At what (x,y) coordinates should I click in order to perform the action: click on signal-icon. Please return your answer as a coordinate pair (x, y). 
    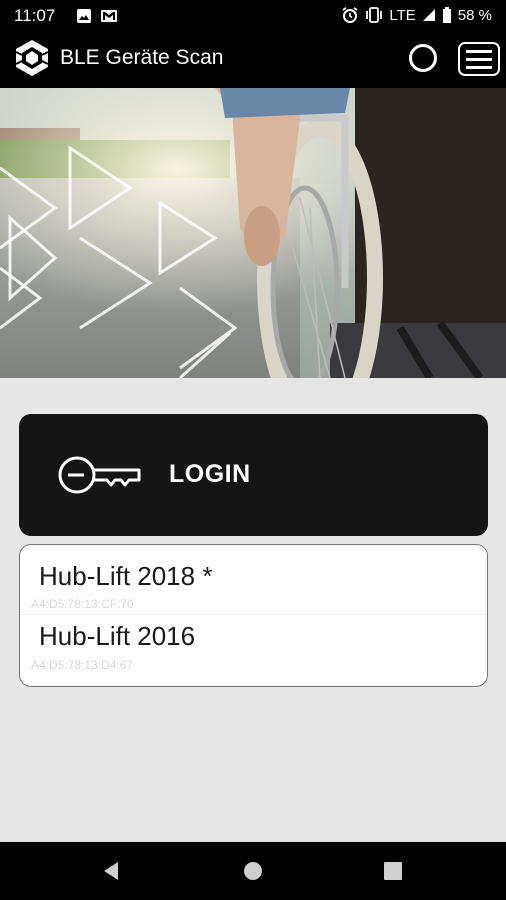
    Looking at the image, I should click on (428, 15).